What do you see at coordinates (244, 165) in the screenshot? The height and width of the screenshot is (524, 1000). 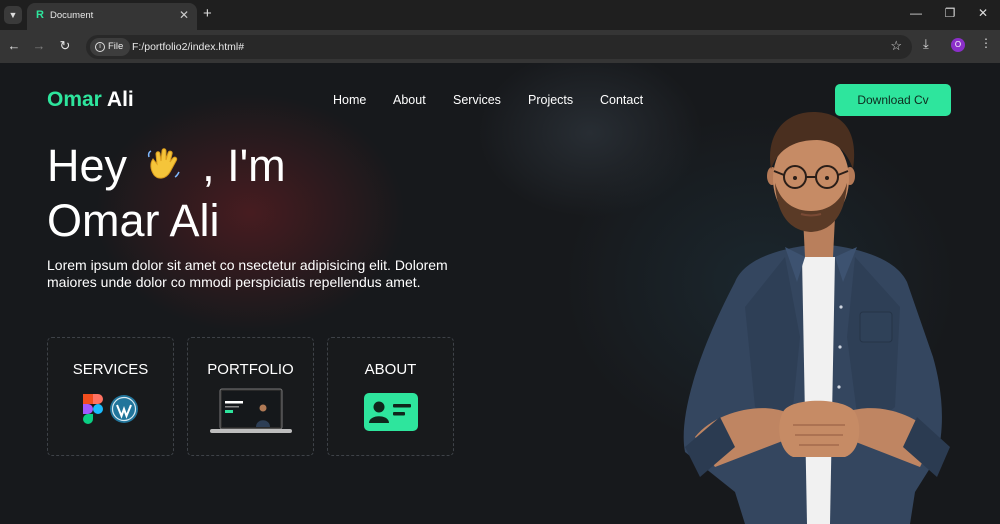 I see `hero-greeting-post: , I'm` at bounding box center [244, 165].